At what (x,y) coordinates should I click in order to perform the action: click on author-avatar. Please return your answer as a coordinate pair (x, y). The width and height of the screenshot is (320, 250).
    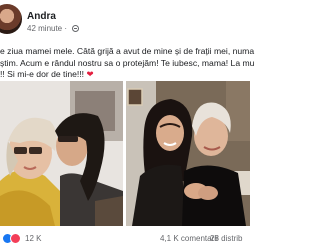
    Looking at the image, I should click on (11, 19).